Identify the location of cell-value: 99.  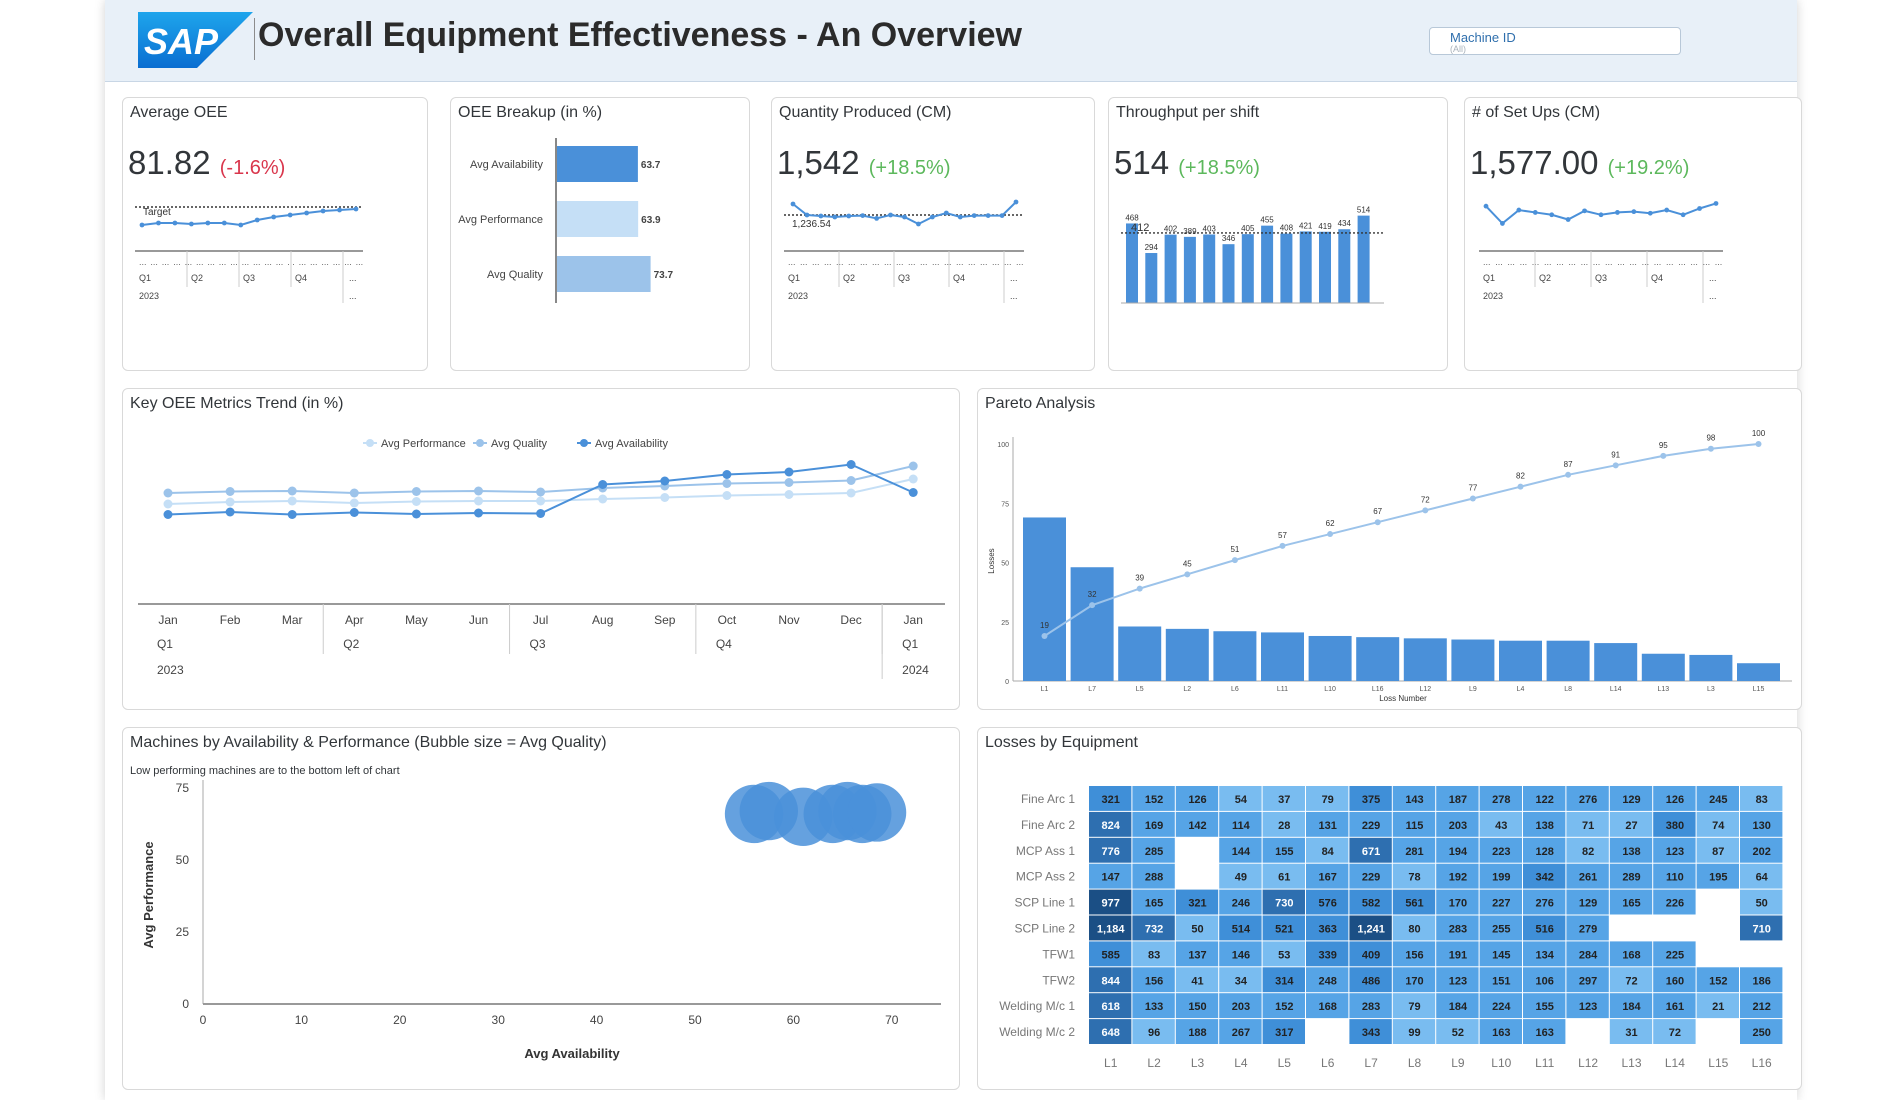
(1414, 1033).